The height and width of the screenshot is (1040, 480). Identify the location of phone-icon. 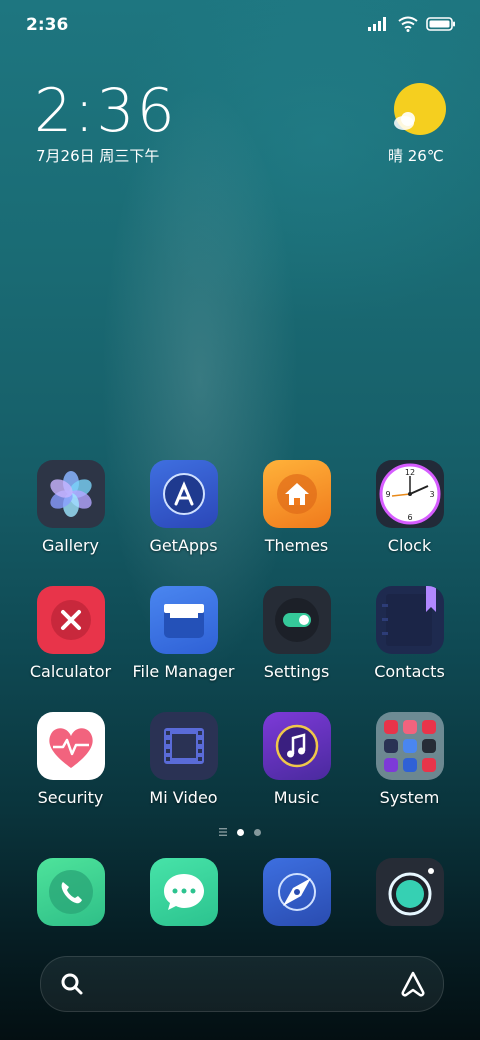
(70, 892).